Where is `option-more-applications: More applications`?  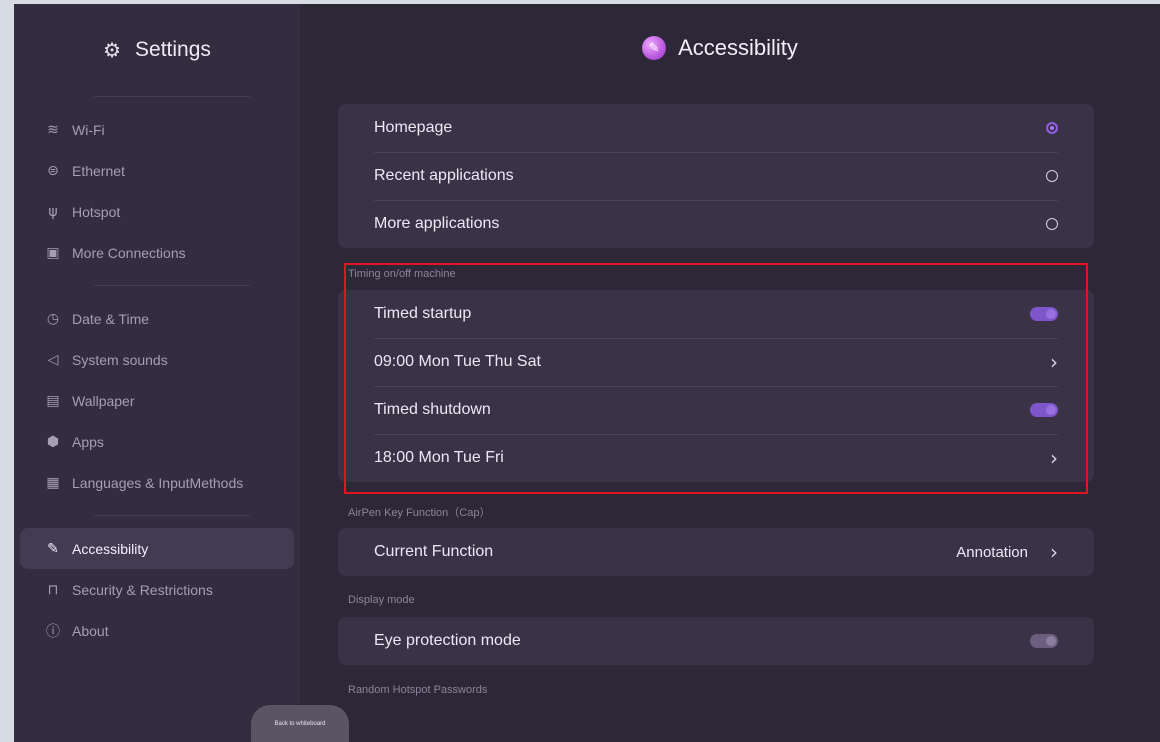 option-more-applications: More applications is located at coordinates (716, 224).